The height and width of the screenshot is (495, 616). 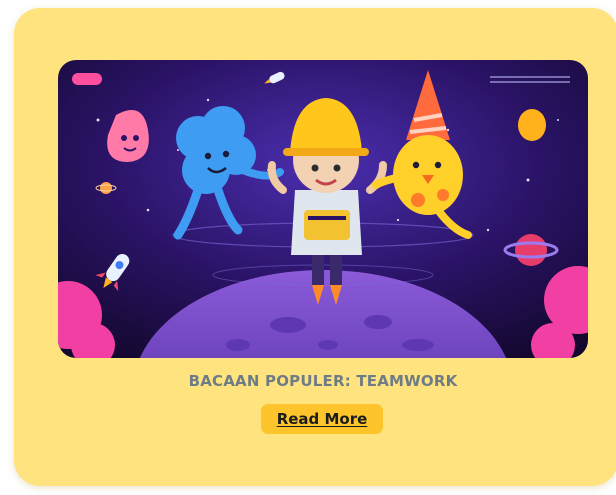 I want to click on pill-decoration, so click(x=87, y=79).